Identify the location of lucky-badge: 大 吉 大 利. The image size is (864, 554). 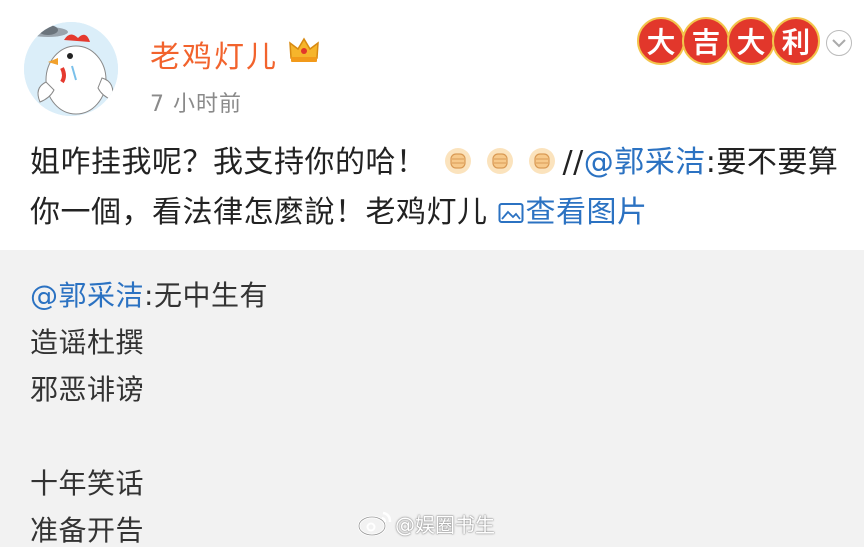
(728, 42).